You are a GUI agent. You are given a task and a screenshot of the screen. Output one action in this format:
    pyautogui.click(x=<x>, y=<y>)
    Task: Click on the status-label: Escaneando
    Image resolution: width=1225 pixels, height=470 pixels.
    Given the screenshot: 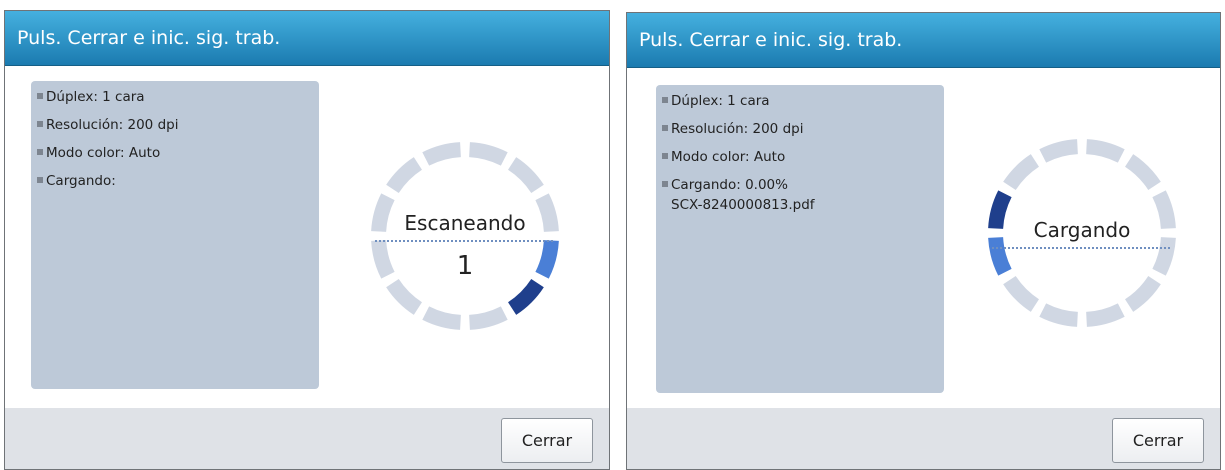 What is the action you would take?
    pyautogui.click(x=464, y=223)
    